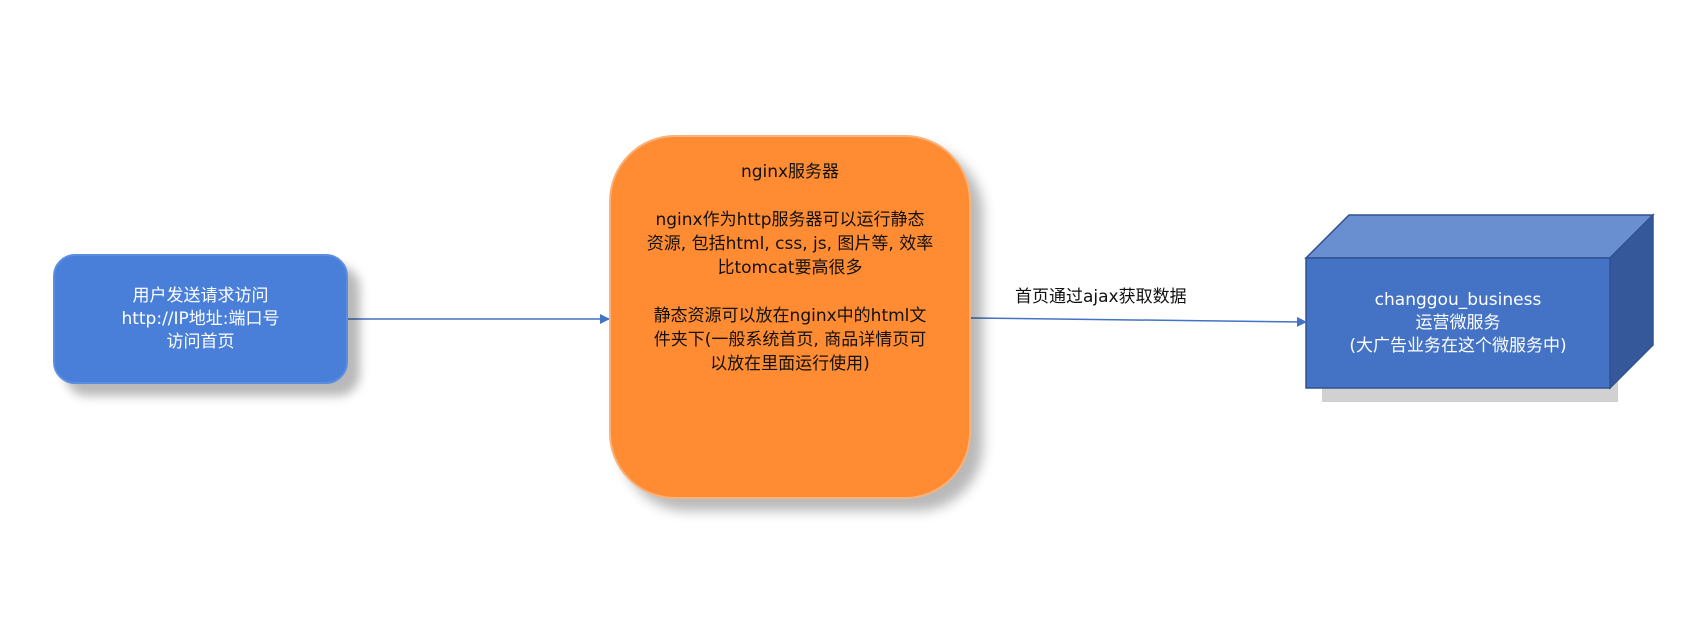 The width and height of the screenshot is (1698, 629). I want to click on service-node-line-2: 运营微服务, so click(1458, 322).